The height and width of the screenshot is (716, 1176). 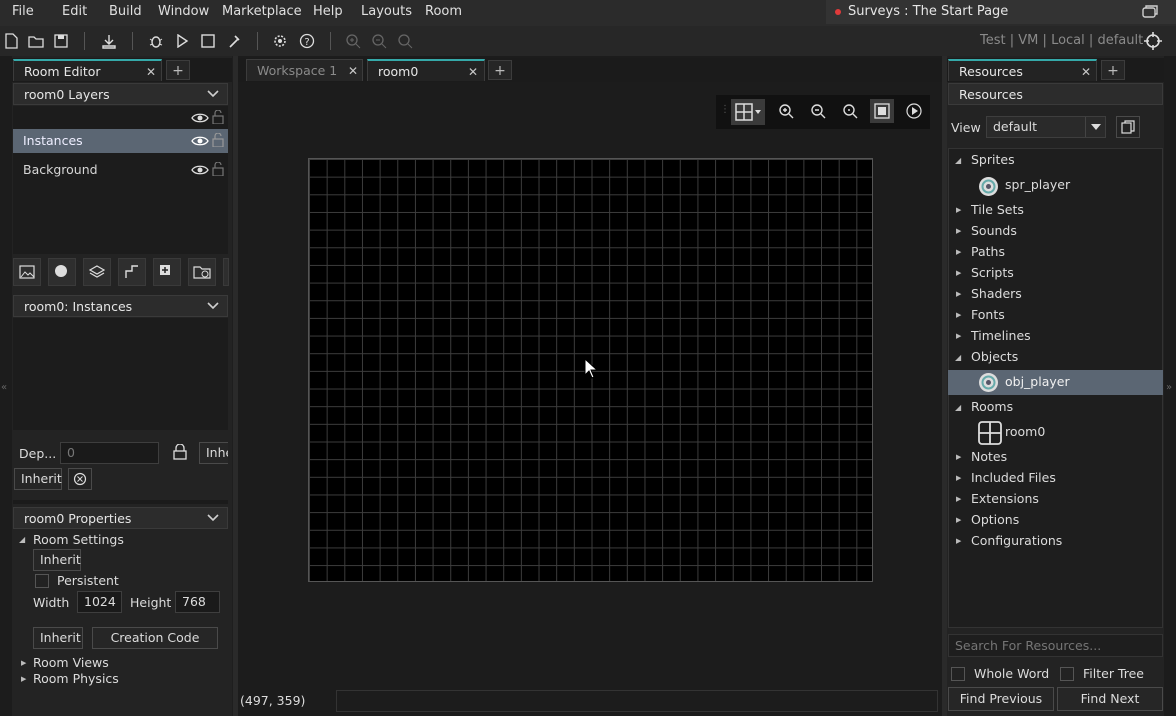 What do you see at coordinates (78, 539) in the screenshot?
I see `room-settings-label: Room Settings` at bounding box center [78, 539].